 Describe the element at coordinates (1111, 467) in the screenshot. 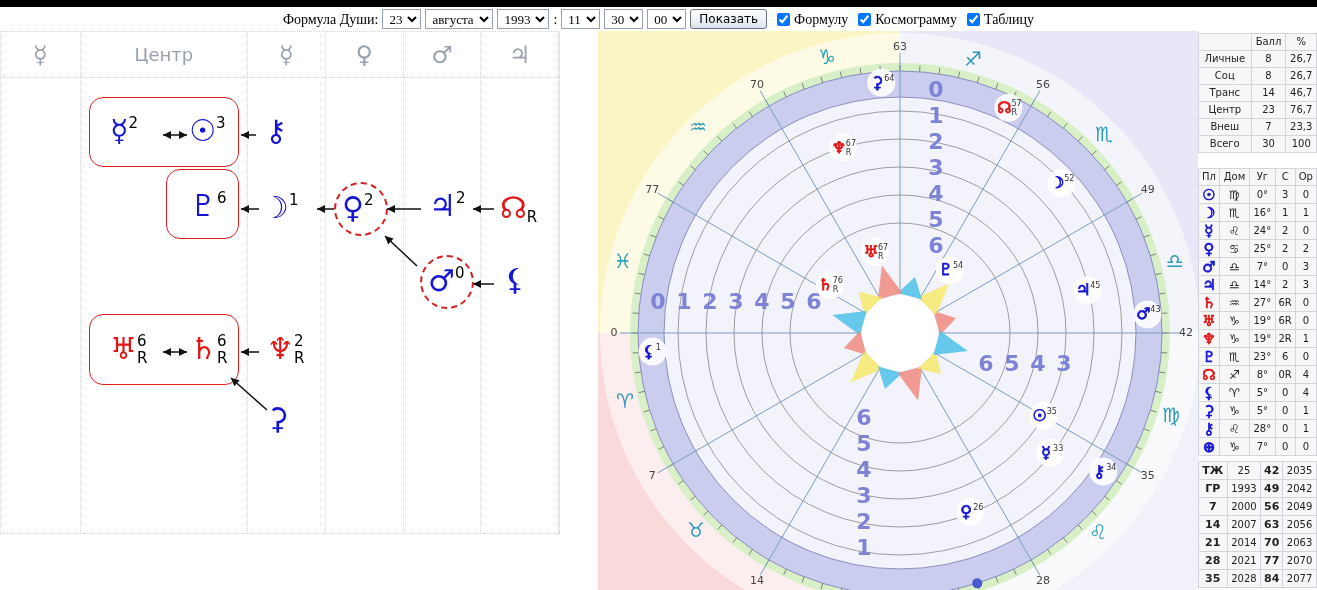

I see `planet-age: 34` at that location.